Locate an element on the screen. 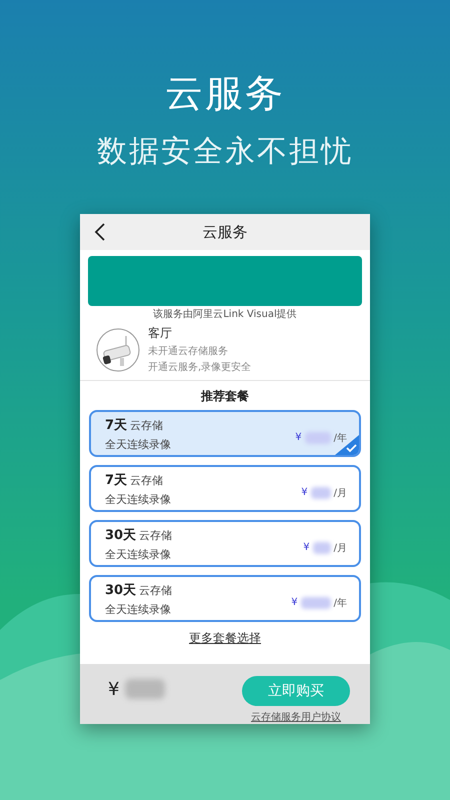 This screenshot has width=450, height=800. device-name: 客厅 is located at coordinates (160, 333).